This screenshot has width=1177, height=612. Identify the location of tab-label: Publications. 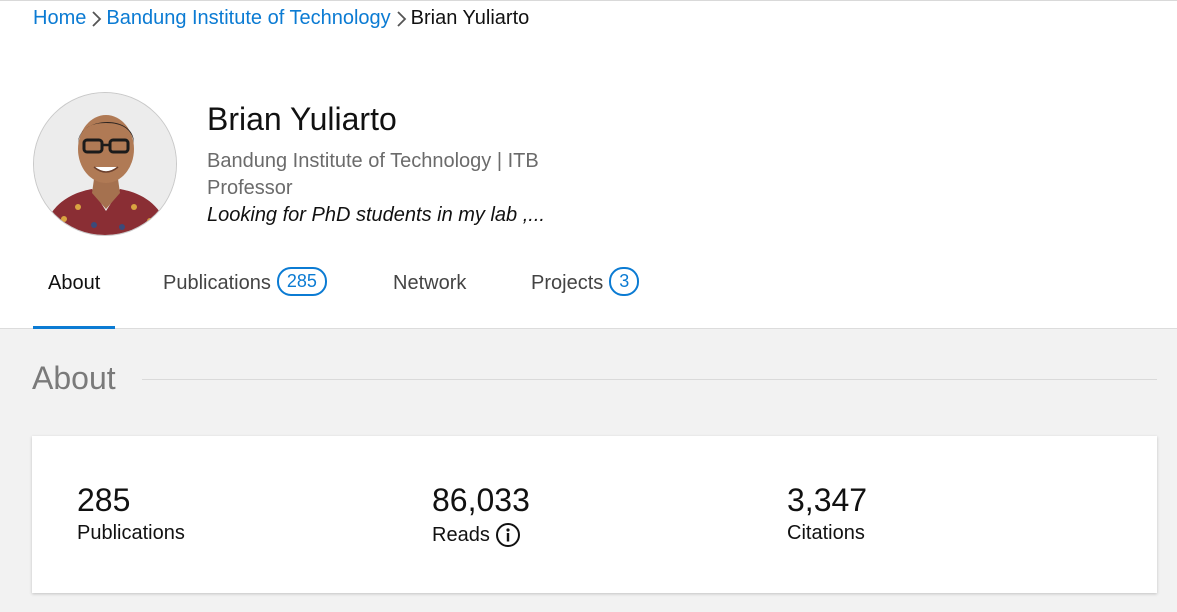
(217, 283).